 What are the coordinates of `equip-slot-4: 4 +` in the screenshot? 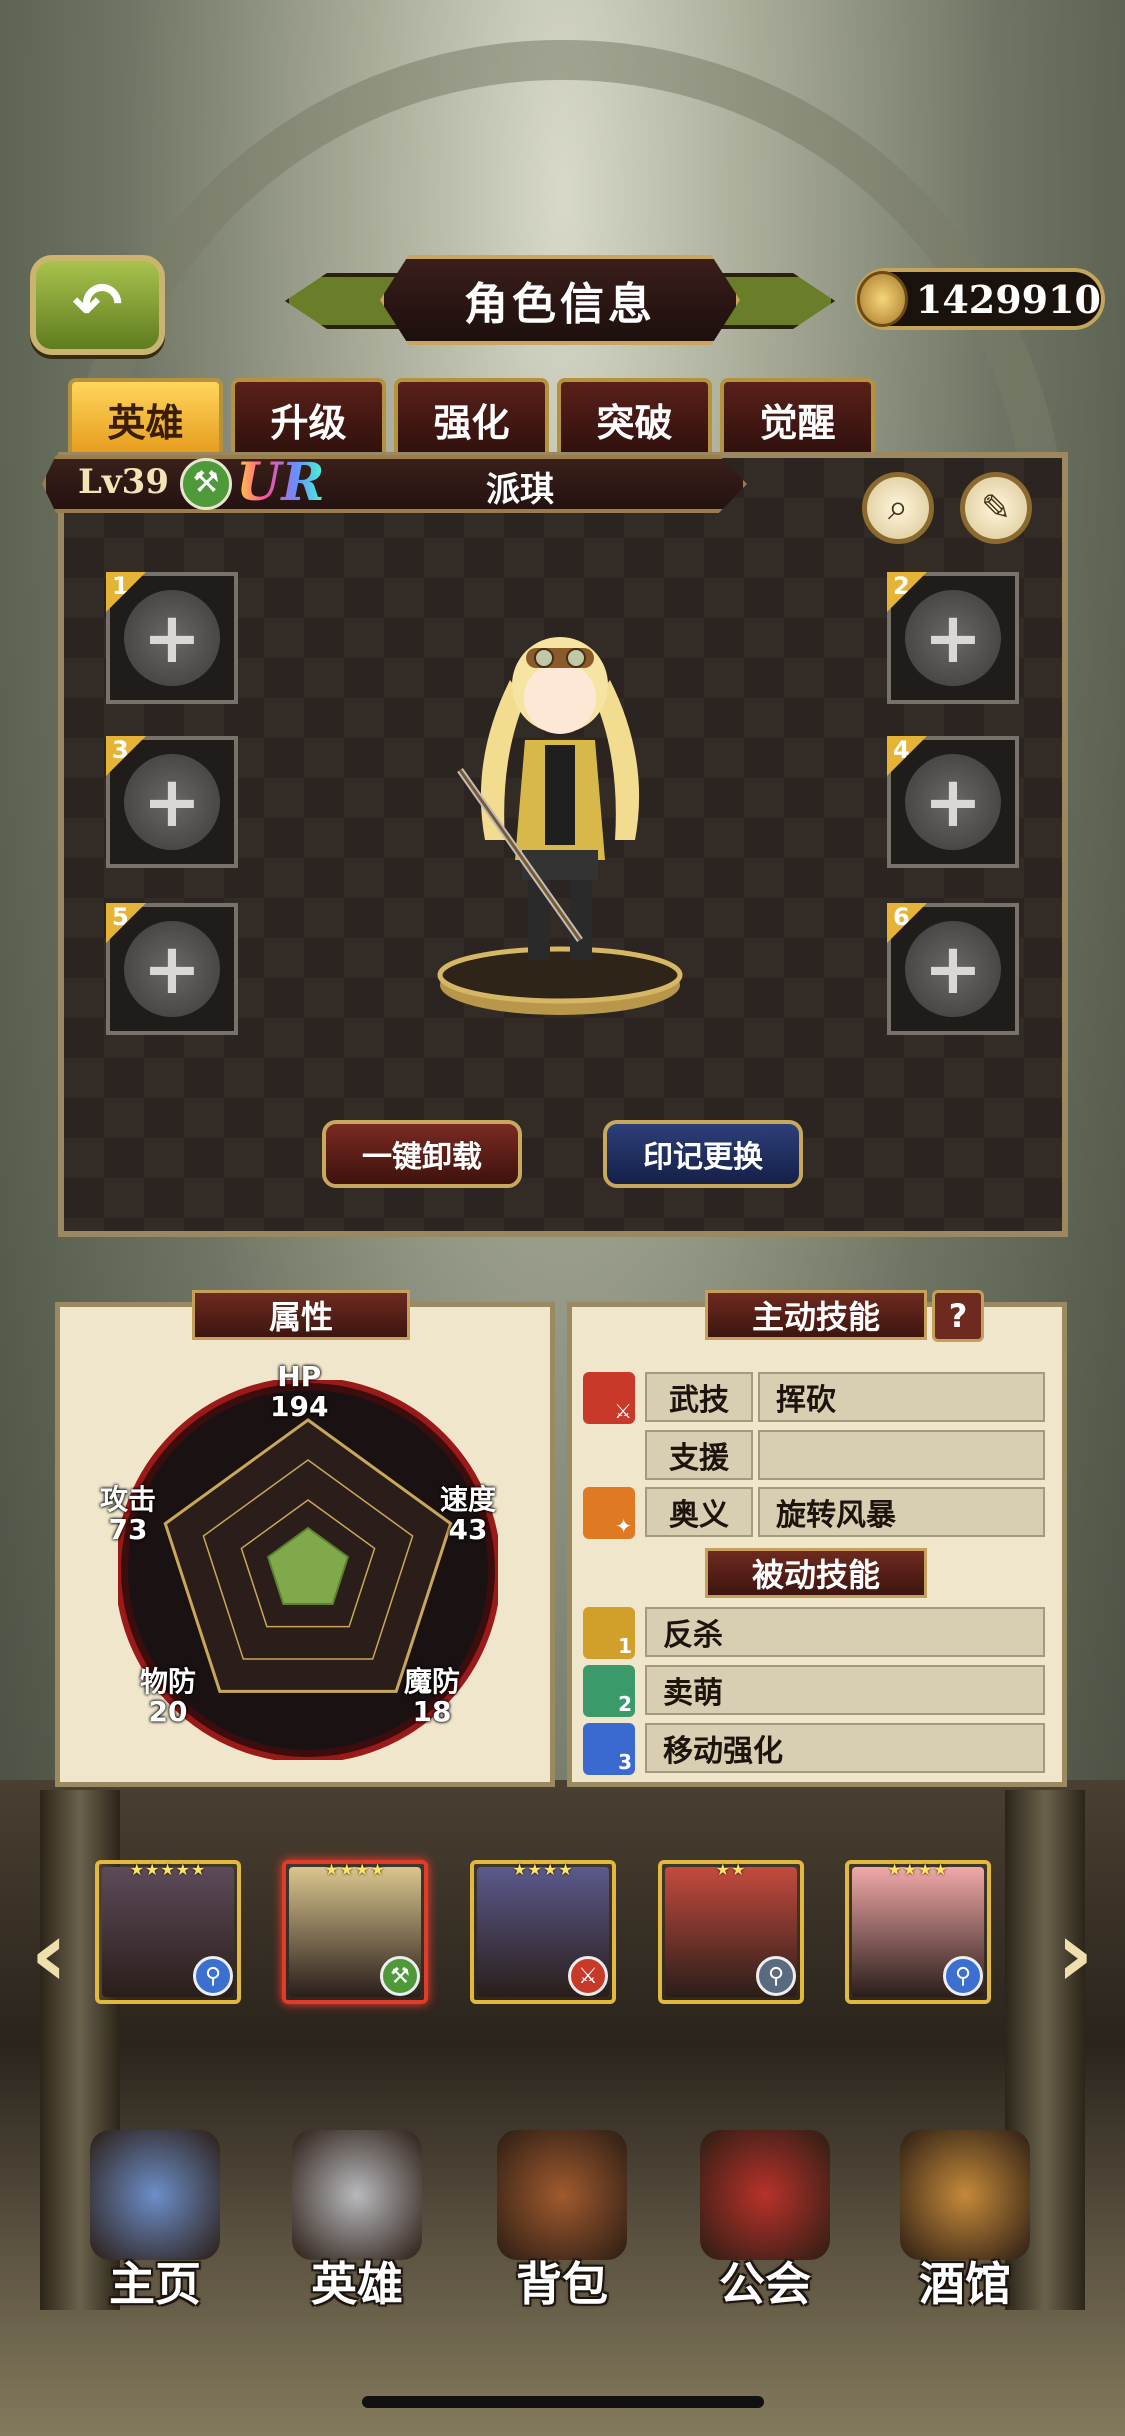 It's located at (953, 802).